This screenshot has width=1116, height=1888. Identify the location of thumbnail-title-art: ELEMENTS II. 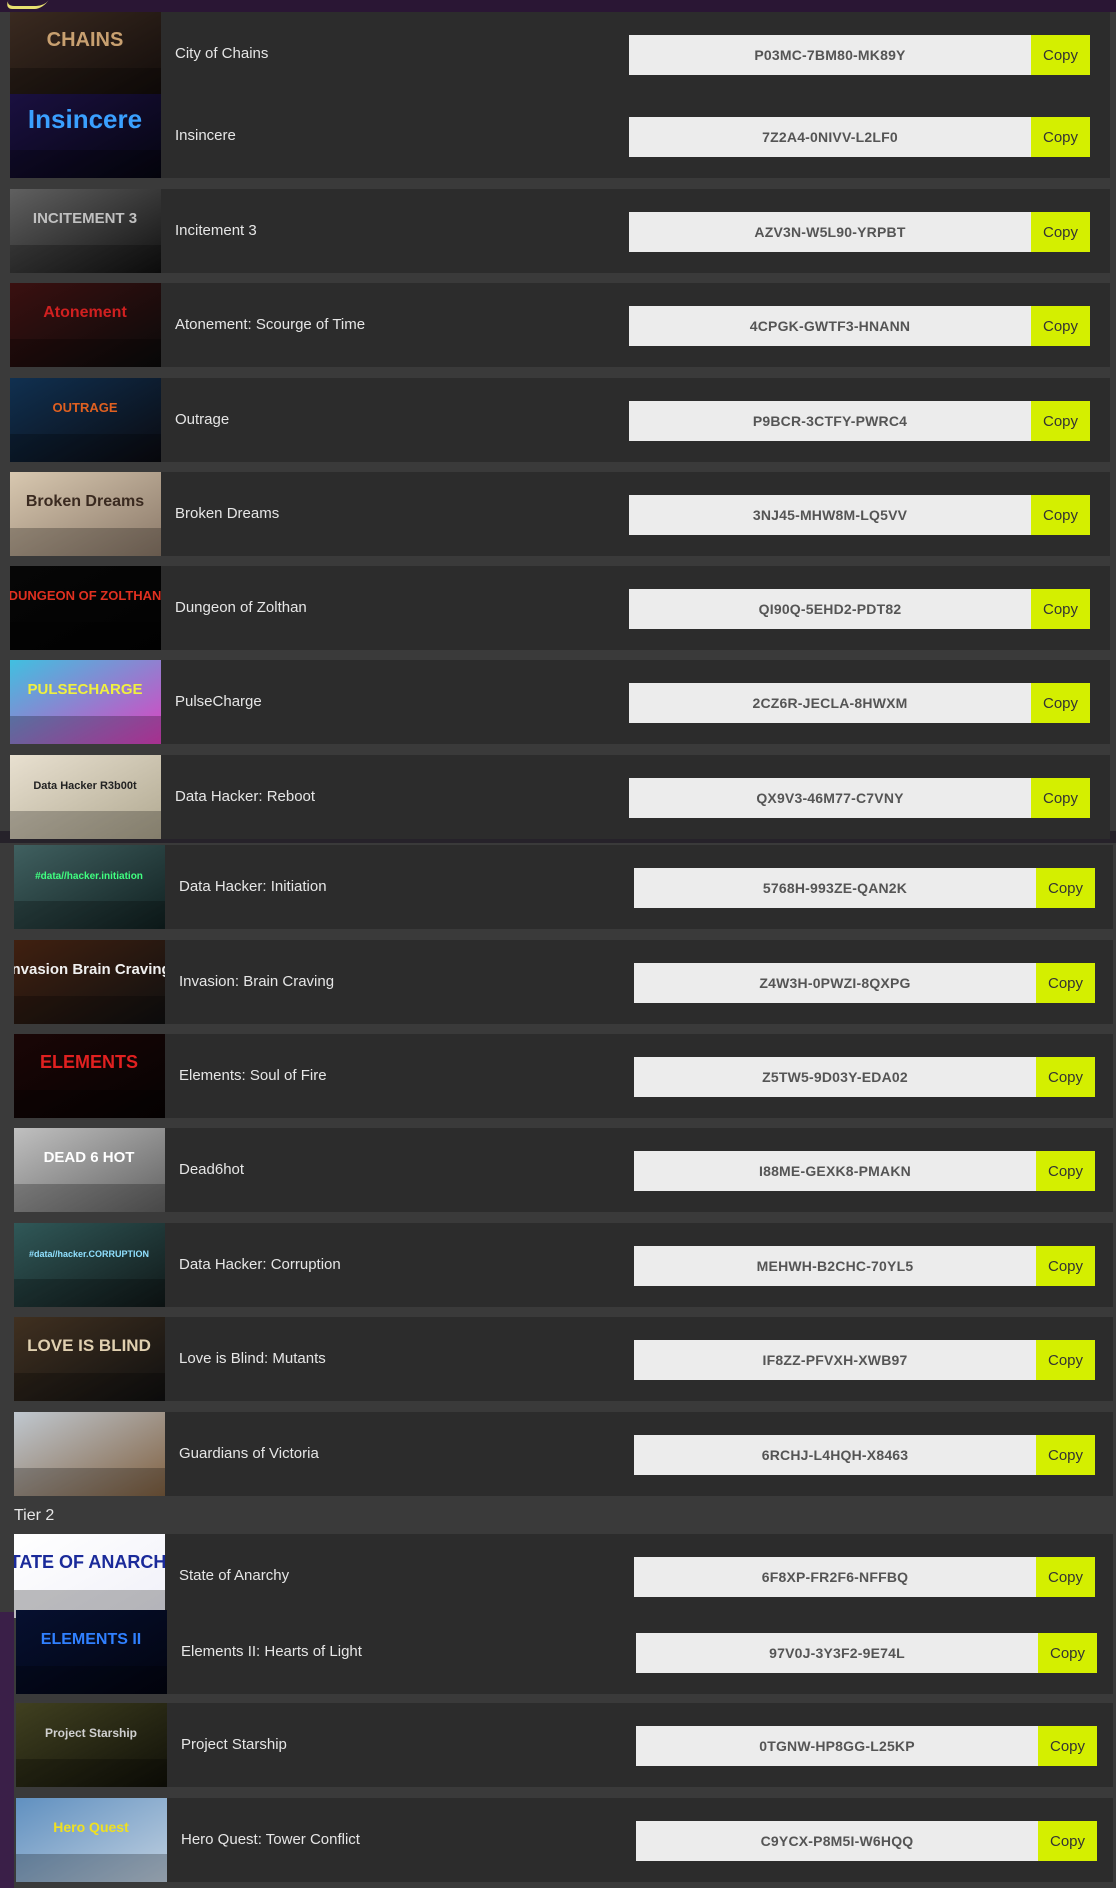
(91, 1639).